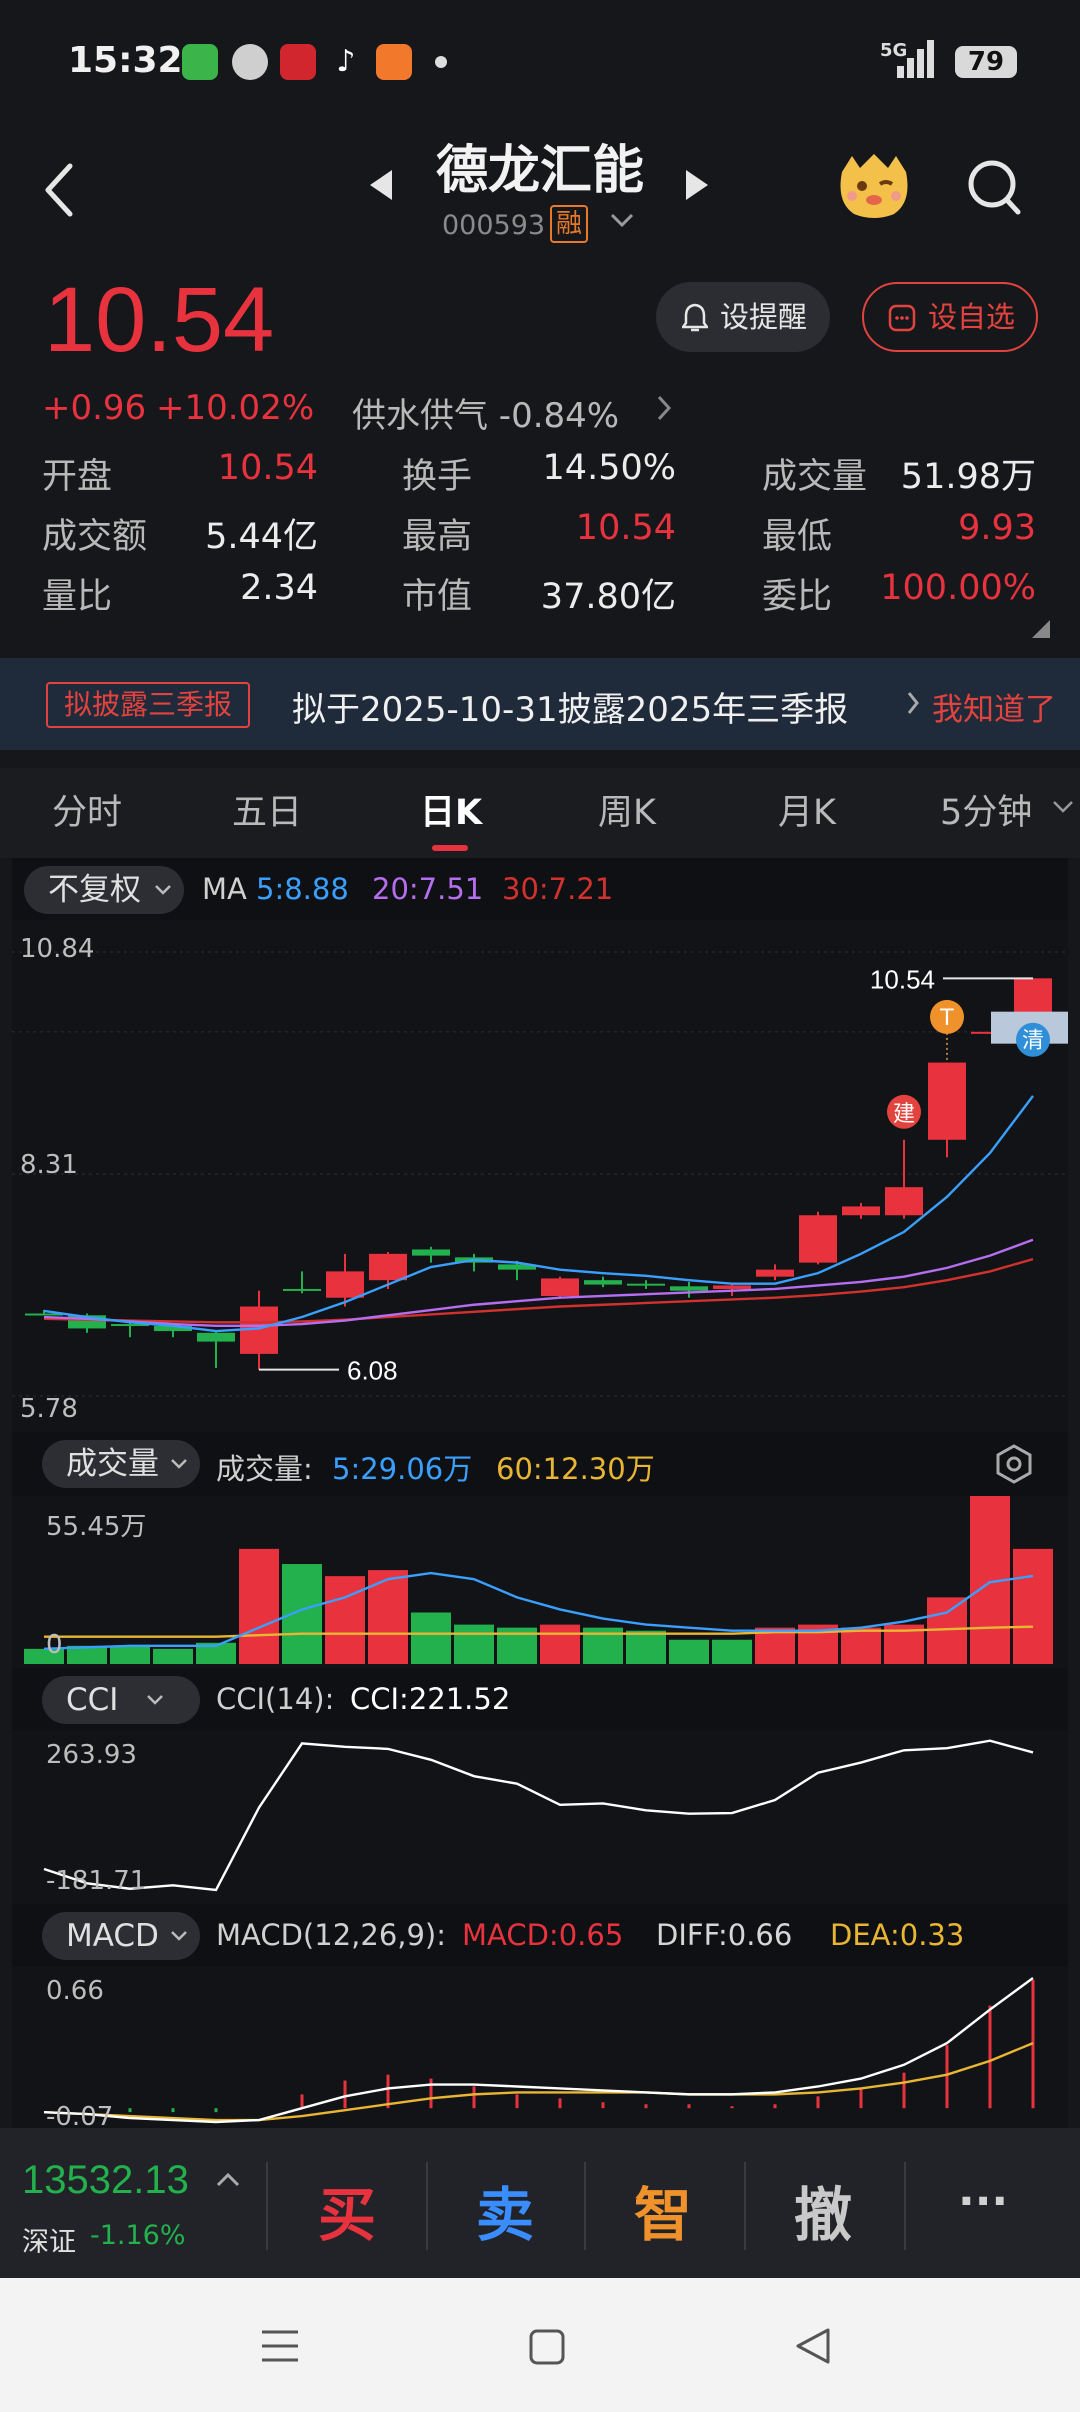 This screenshot has width=1080, height=2412. What do you see at coordinates (224, 889) in the screenshot?
I see `ma-label: MA` at bounding box center [224, 889].